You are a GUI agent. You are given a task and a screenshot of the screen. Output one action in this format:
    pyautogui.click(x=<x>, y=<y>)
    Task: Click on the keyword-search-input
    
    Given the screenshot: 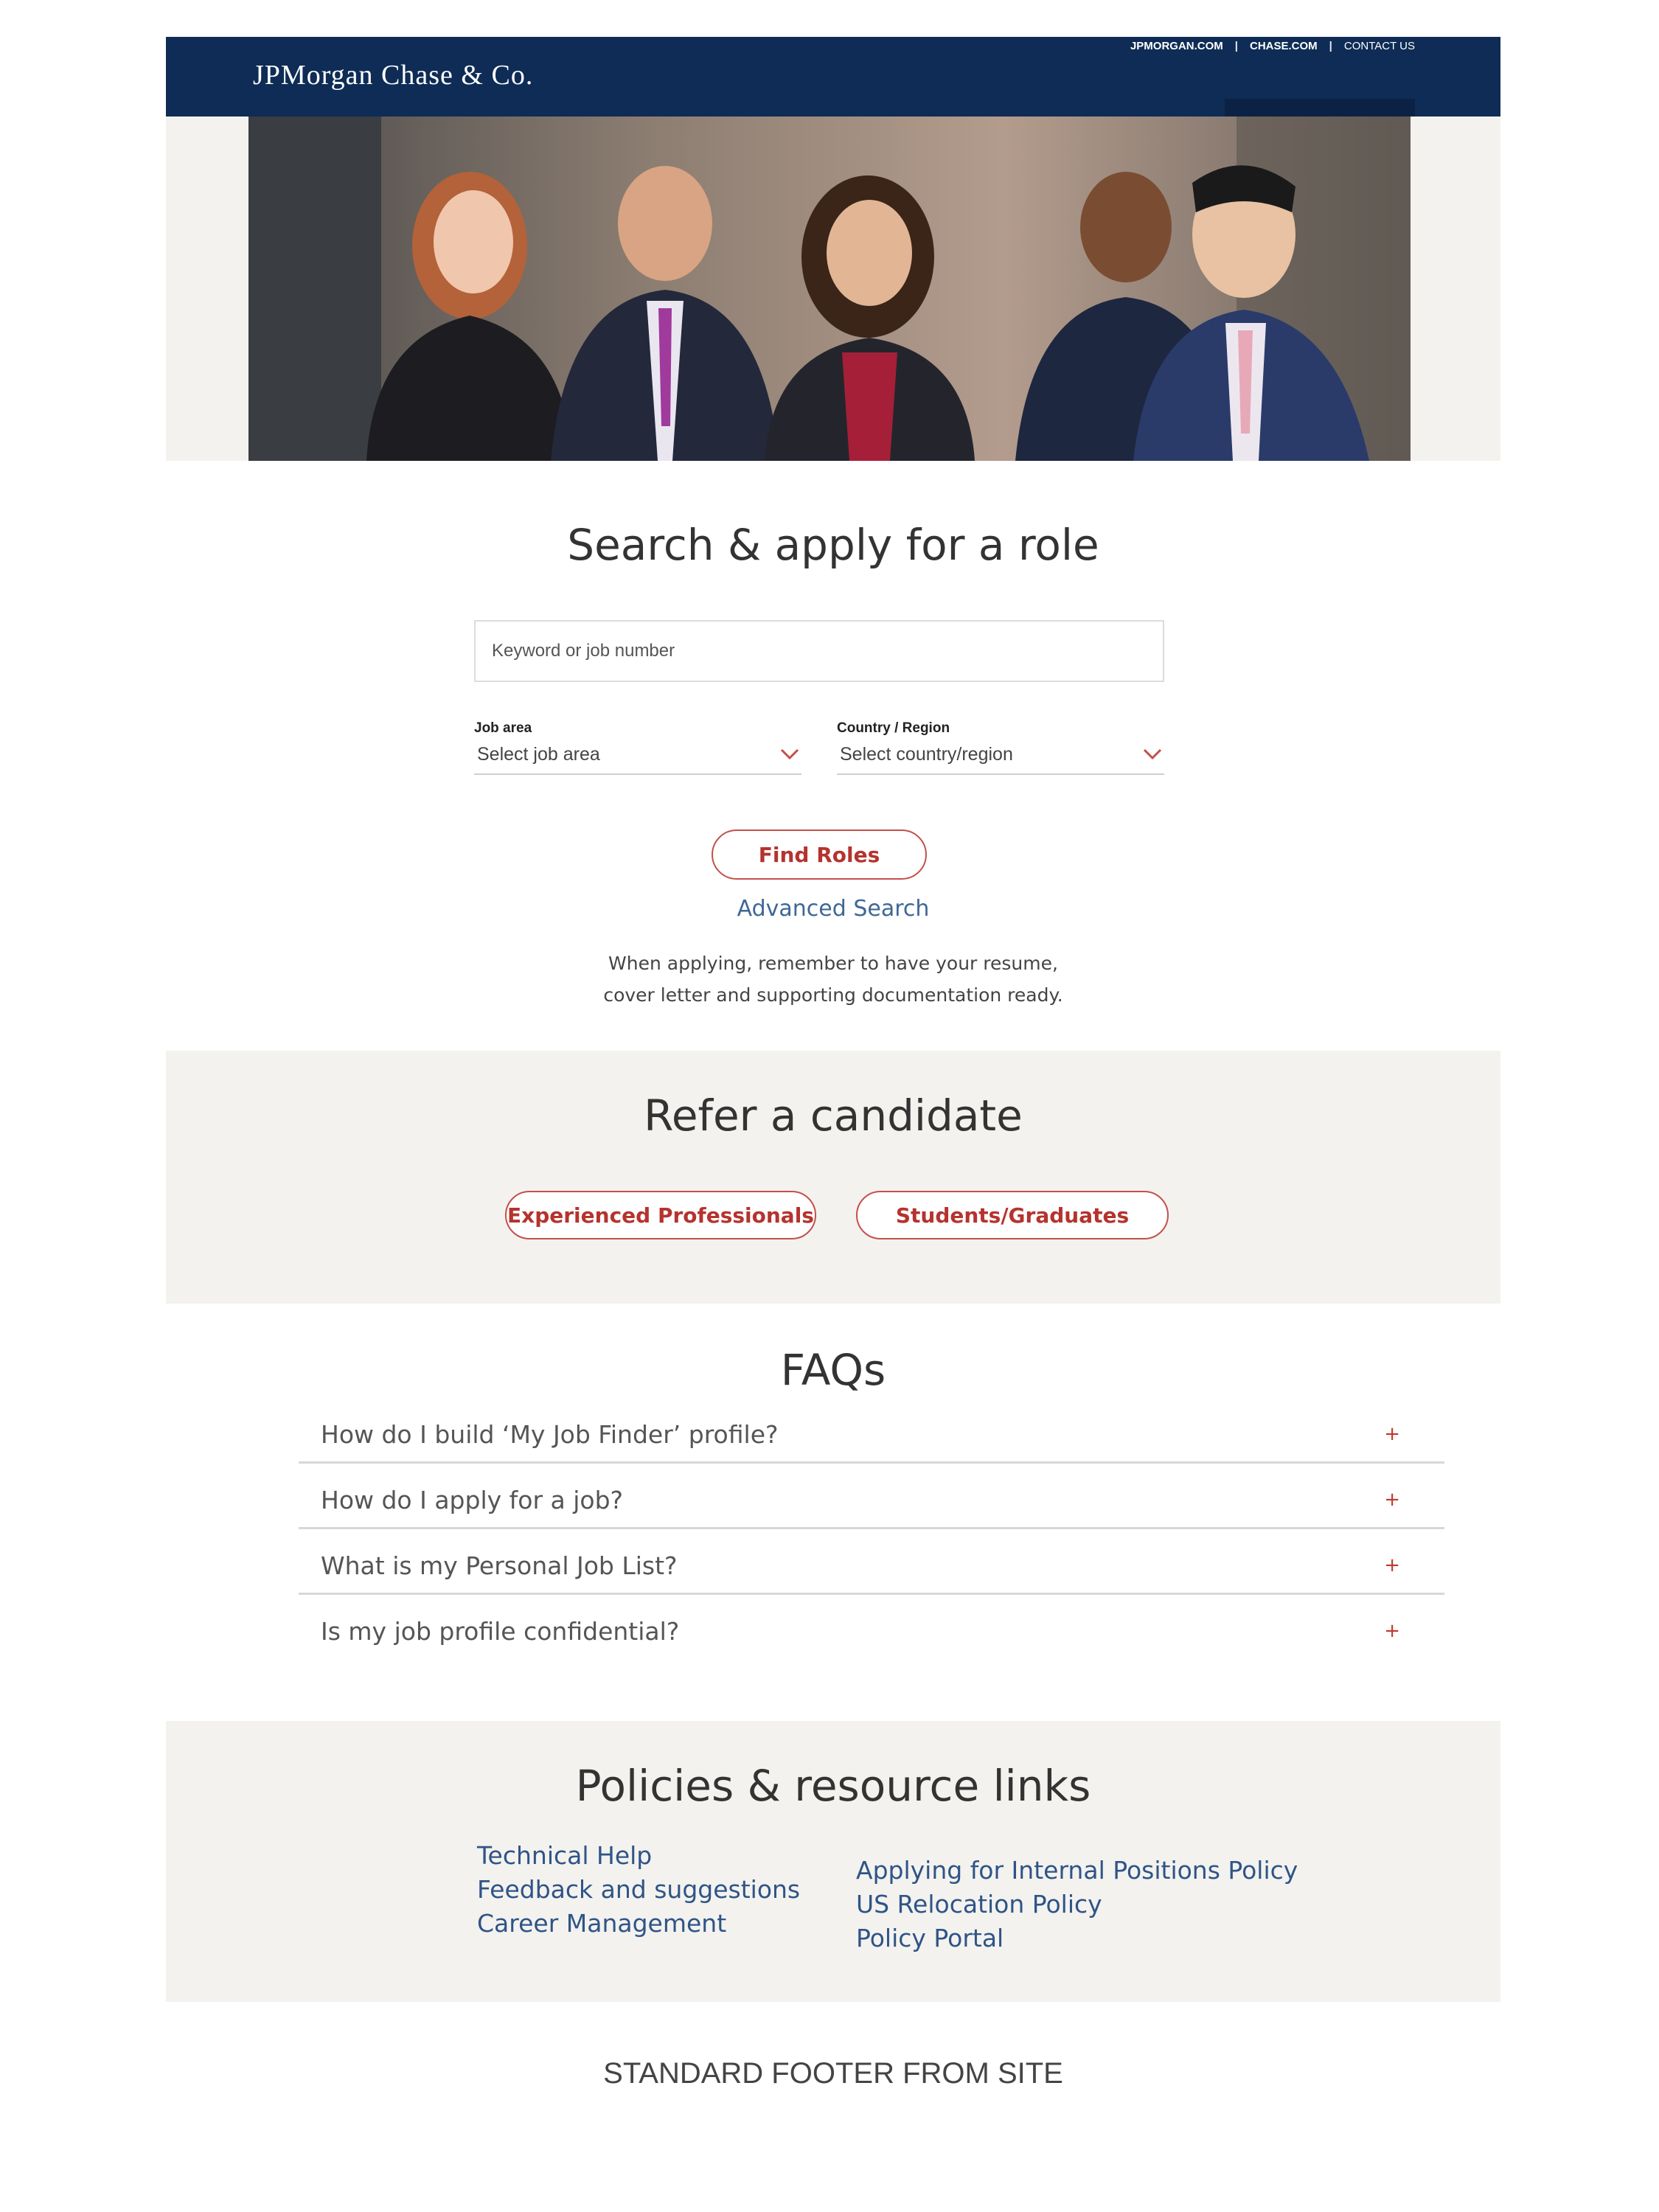 What is the action you would take?
    pyautogui.click(x=819, y=651)
    